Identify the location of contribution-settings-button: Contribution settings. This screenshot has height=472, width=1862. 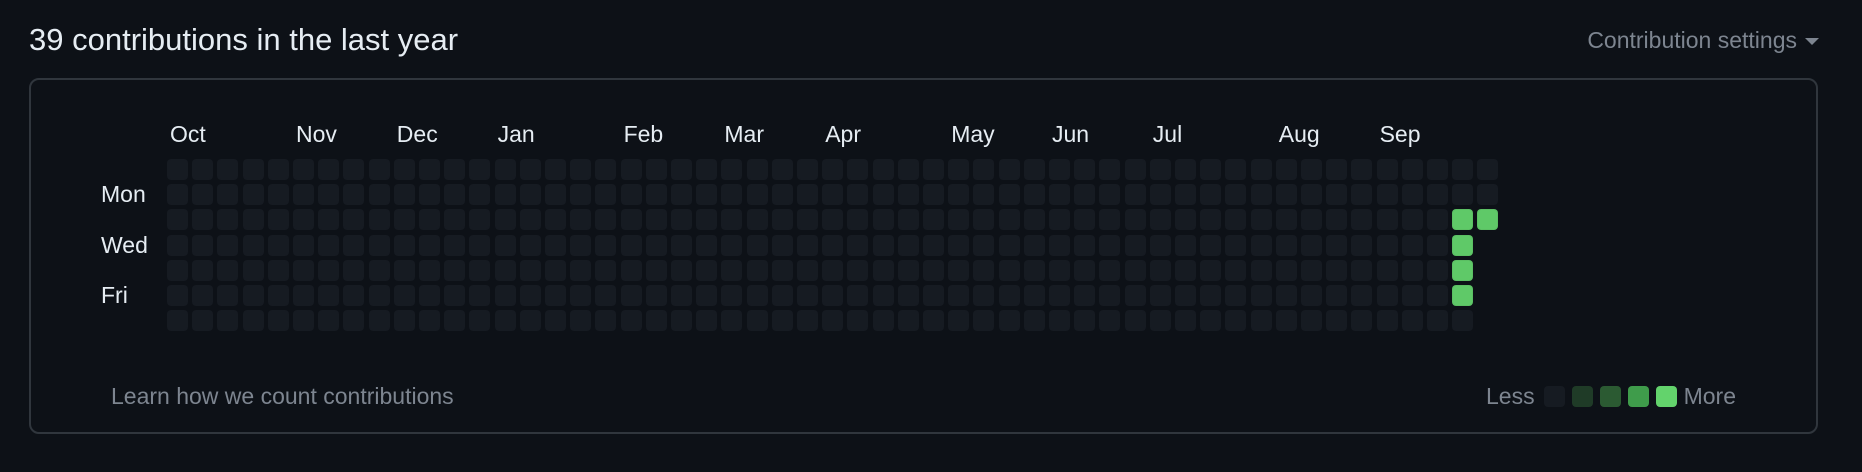
(1703, 40).